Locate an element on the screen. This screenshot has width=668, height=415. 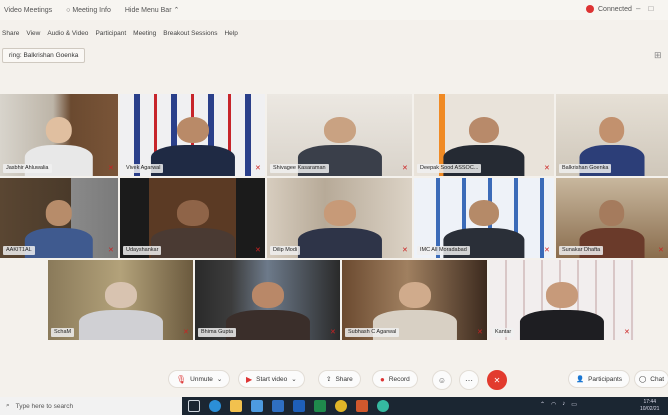
participant-tile: Jasbhir Ahluwalia ✕ is located at coordinates (59, 135).